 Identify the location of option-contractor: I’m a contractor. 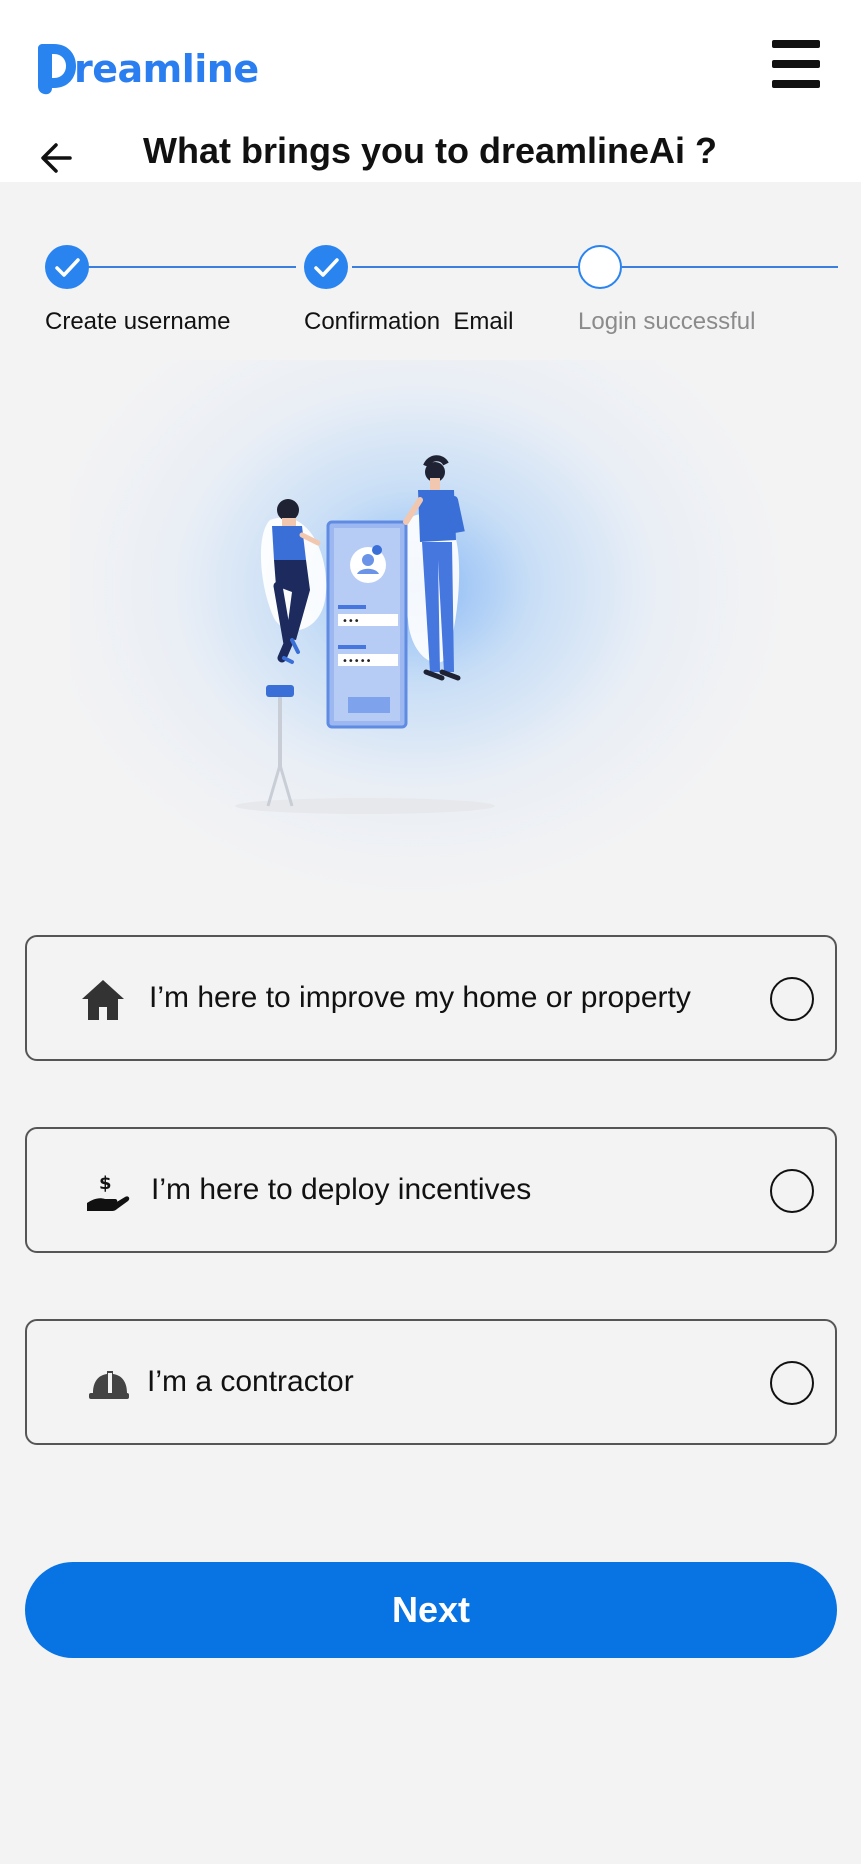
(431, 1382).